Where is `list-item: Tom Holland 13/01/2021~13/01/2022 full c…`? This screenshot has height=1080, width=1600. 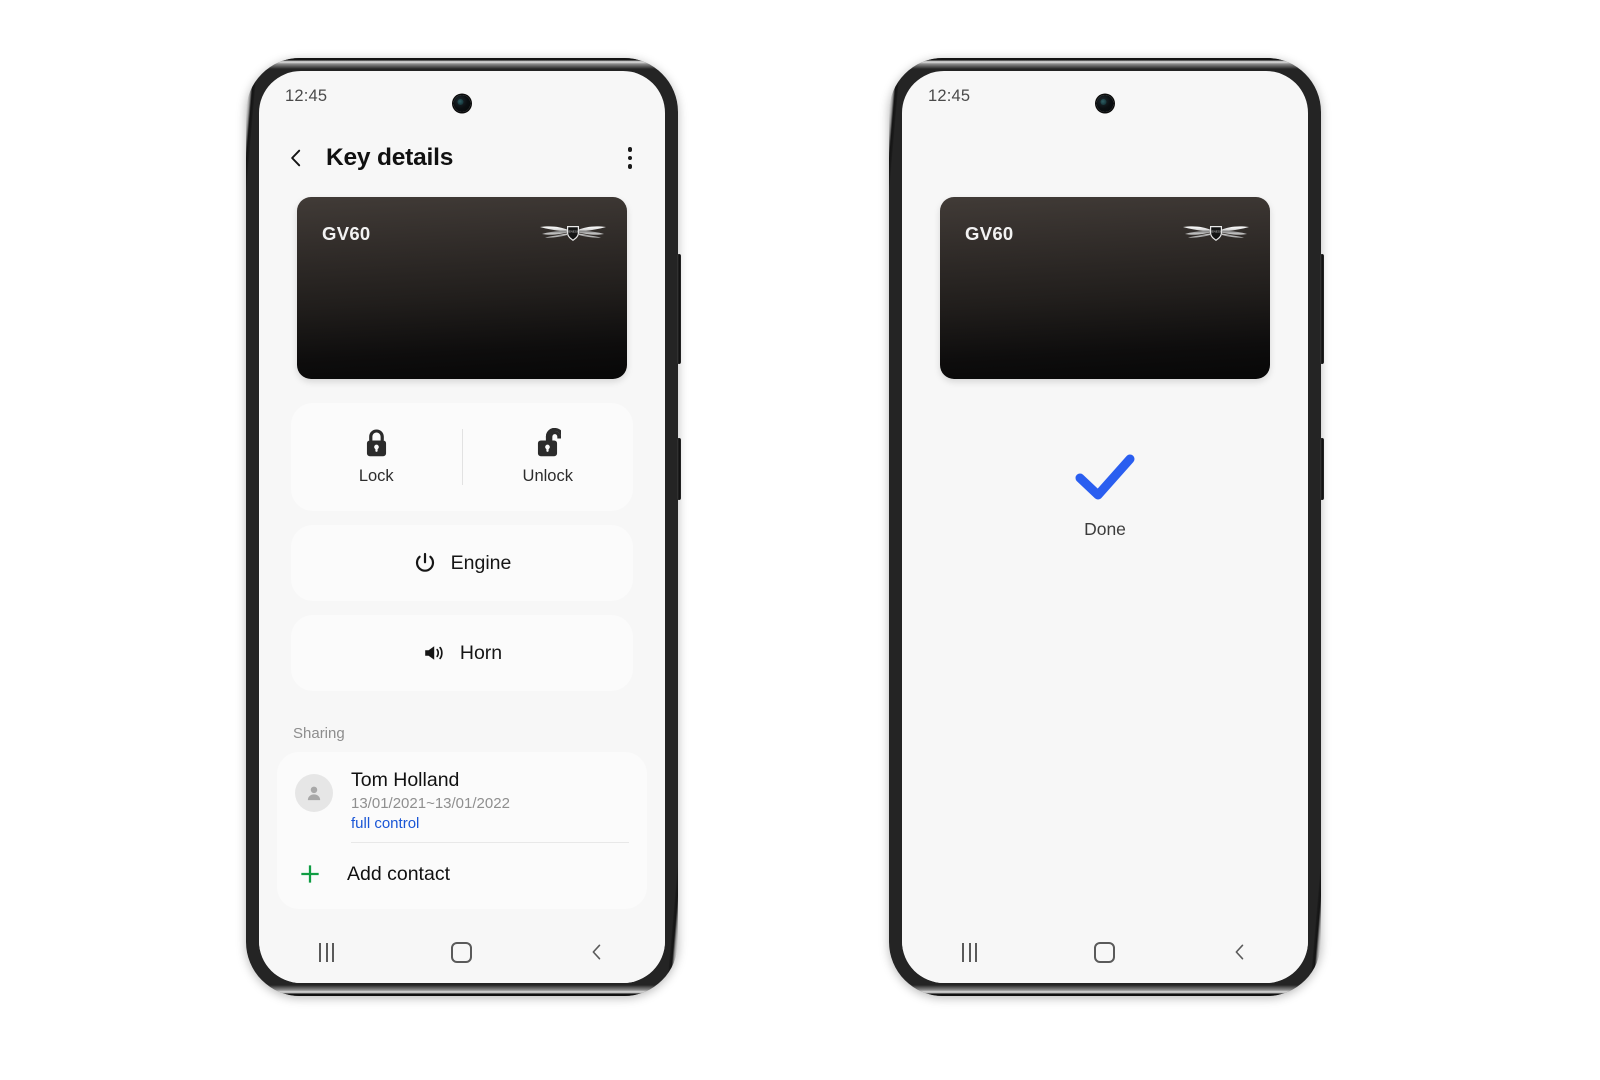
list-item: Tom Holland 13/01/2021~13/01/2022 full c… is located at coordinates (462, 798).